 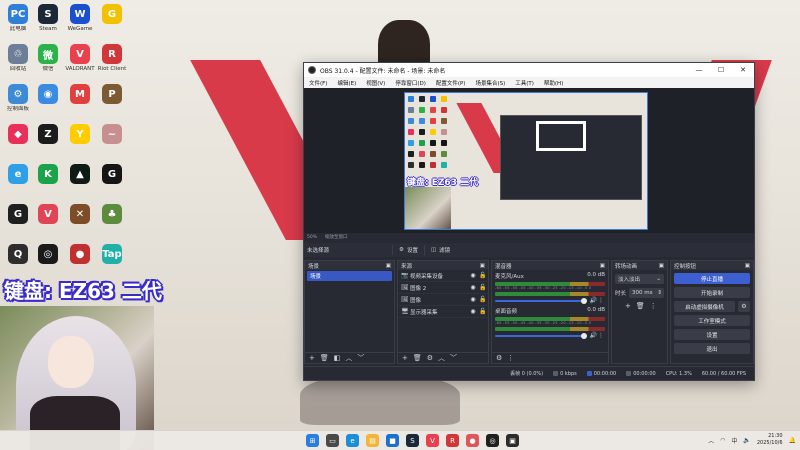 What do you see at coordinates (408, 250) in the screenshot?
I see `properties-button: ⚙ 设置` at bounding box center [408, 250].